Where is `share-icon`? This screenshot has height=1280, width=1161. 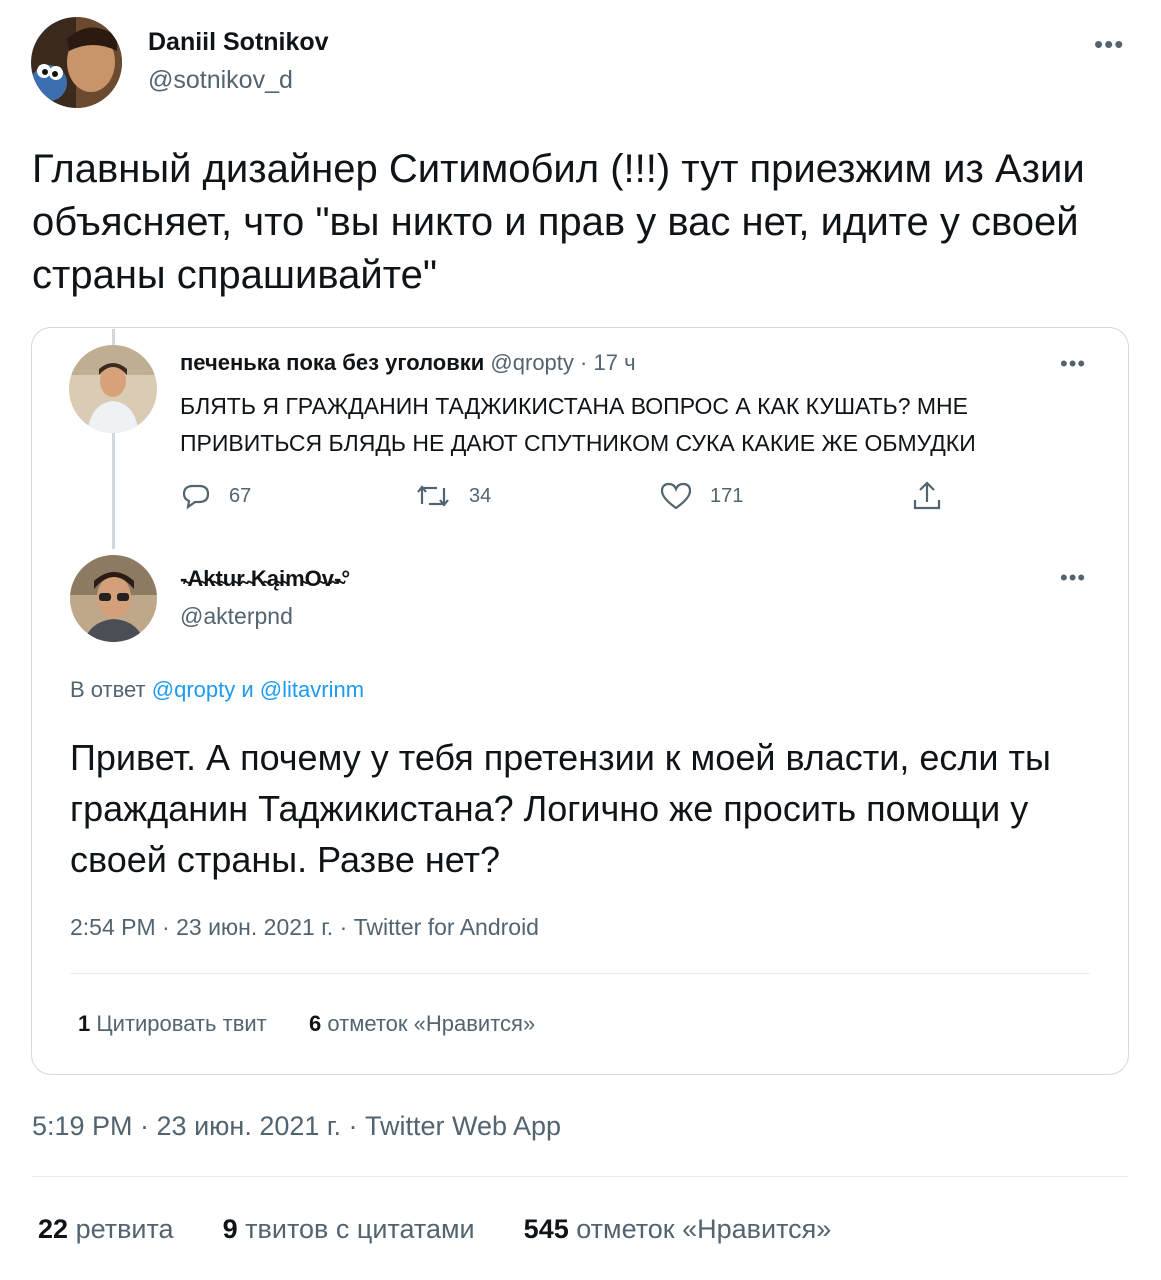
share-icon is located at coordinates (927, 495).